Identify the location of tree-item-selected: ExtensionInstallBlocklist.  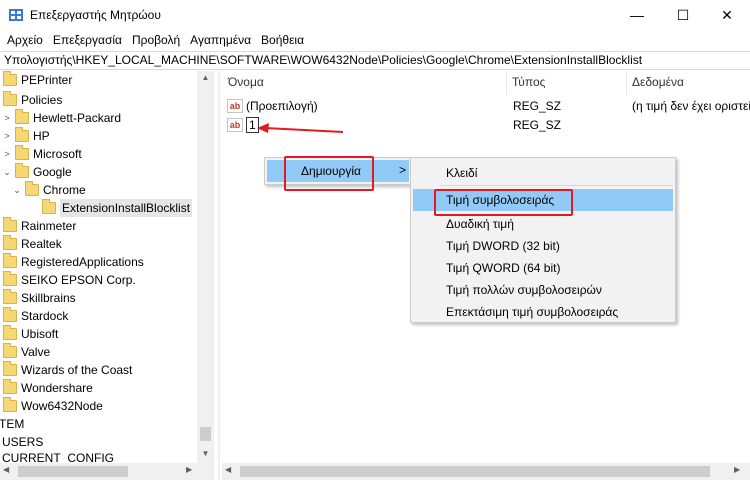
(117, 208).